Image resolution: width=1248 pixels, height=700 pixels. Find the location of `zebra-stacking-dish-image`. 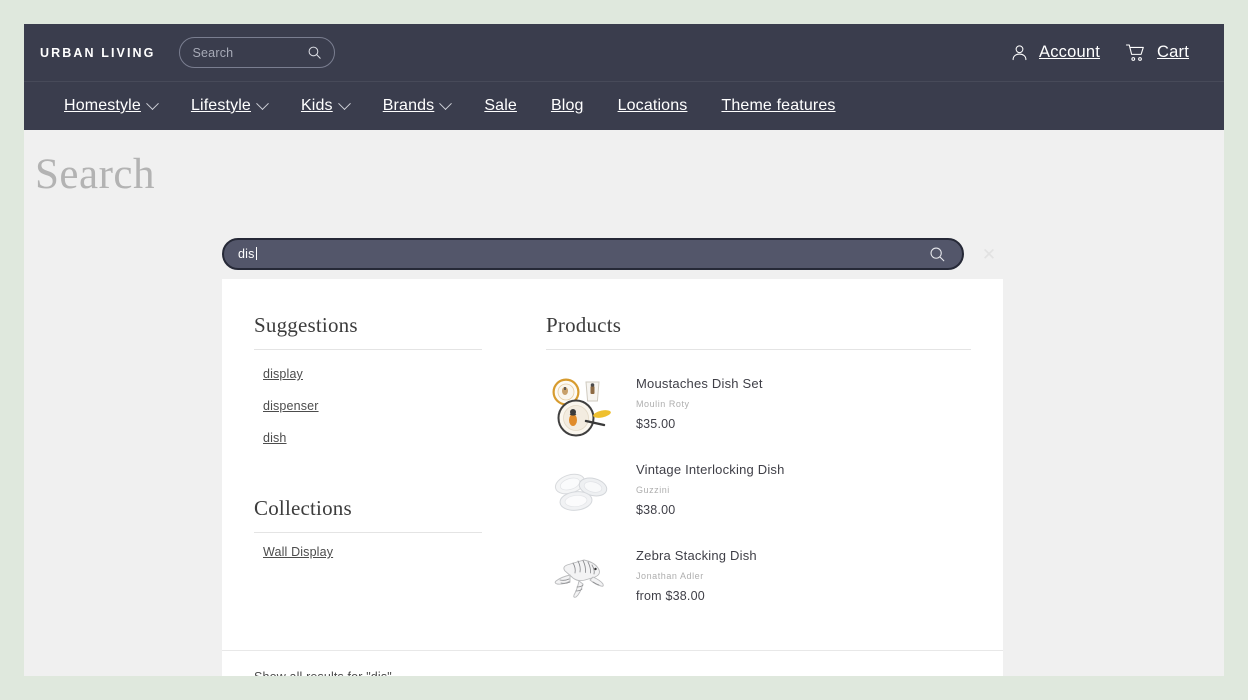

zebra-stacking-dish-image is located at coordinates (582, 578).